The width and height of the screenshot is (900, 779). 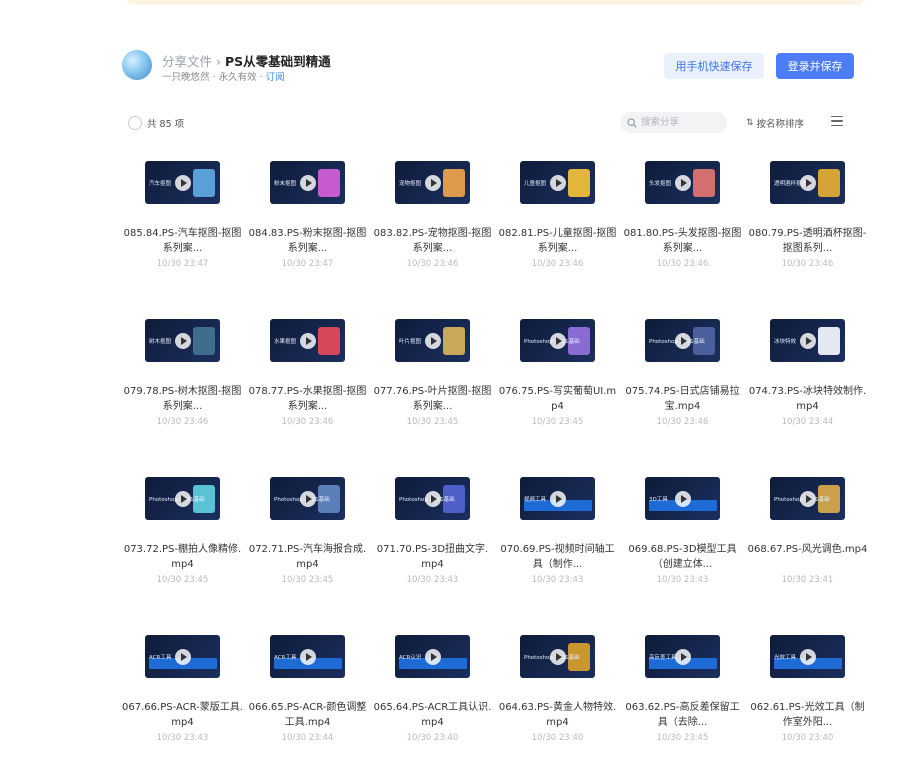 I want to click on file-name: 066.65.PS-ACR-颜色调整工具.mp4, so click(x=307, y=715).